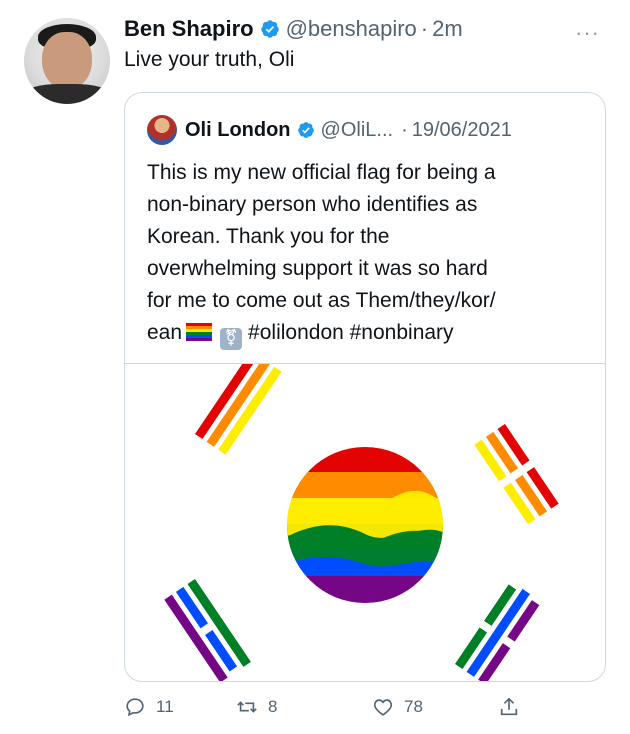 The width and height of the screenshot is (630, 734). I want to click on tweet-timestamp: 2m, so click(447, 29).